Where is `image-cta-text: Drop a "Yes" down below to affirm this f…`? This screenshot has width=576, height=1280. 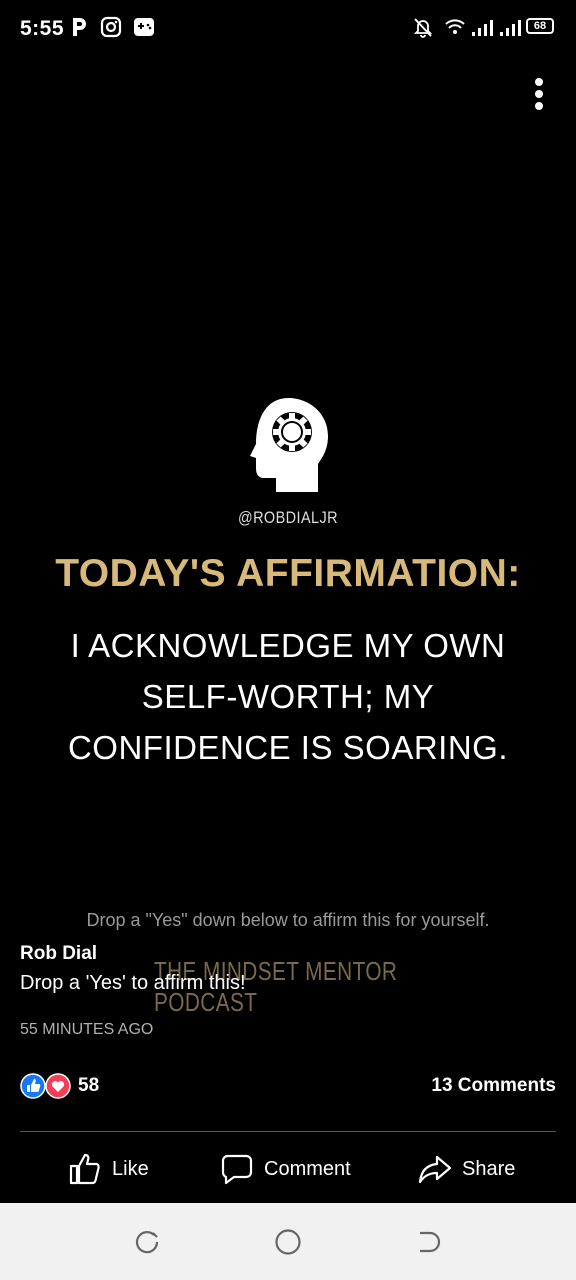 image-cta-text: Drop a "Yes" down below to affirm this f… is located at coordinates (288, 920).